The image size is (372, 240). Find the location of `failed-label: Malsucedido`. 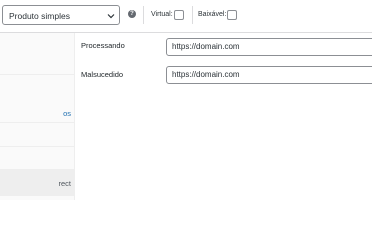

failed-label: Malsucedido is located at coordinates (102, 74).